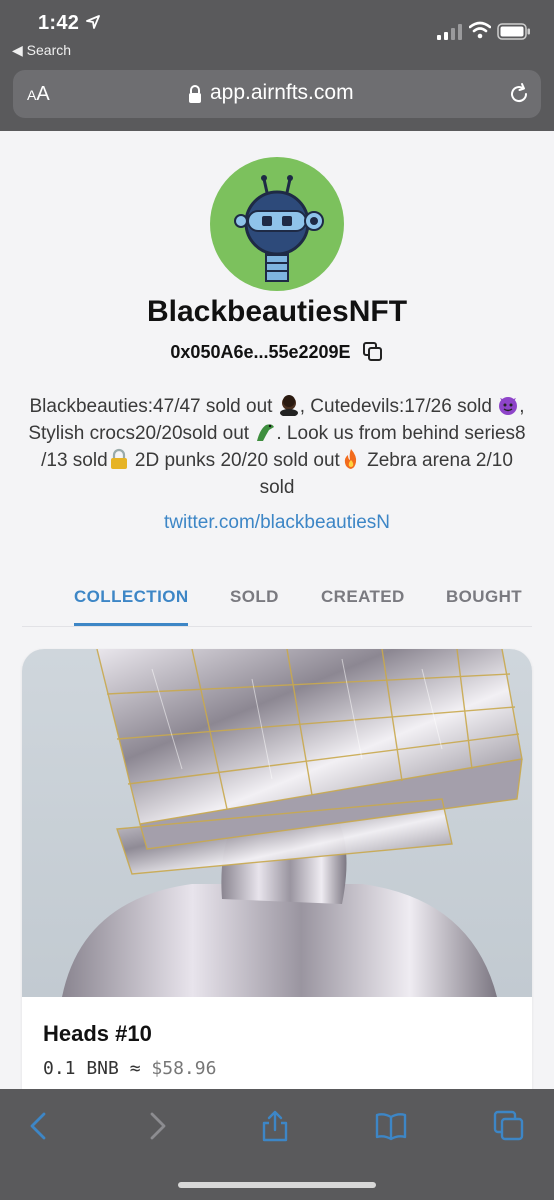 The image size is (554, 1200). Describe the element at coordinates (59, 23) in the screenshot. I see `status-time: 1:42` at that location.